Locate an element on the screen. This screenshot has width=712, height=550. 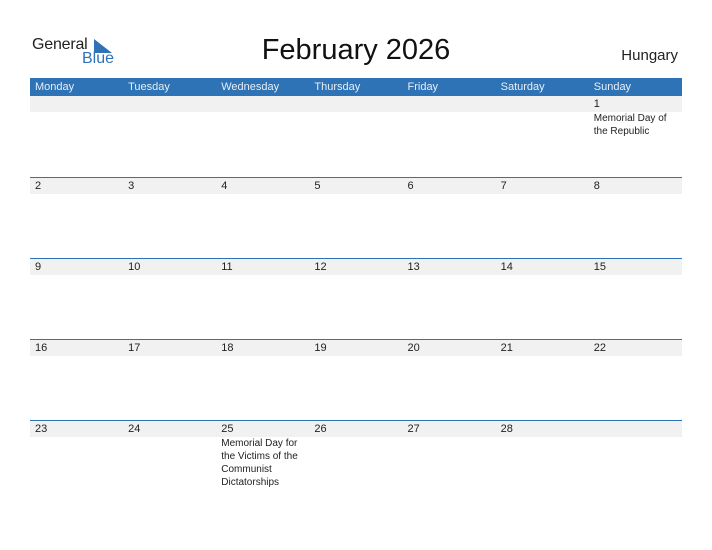
day-number: 10 is located at coordinates (134, 267).